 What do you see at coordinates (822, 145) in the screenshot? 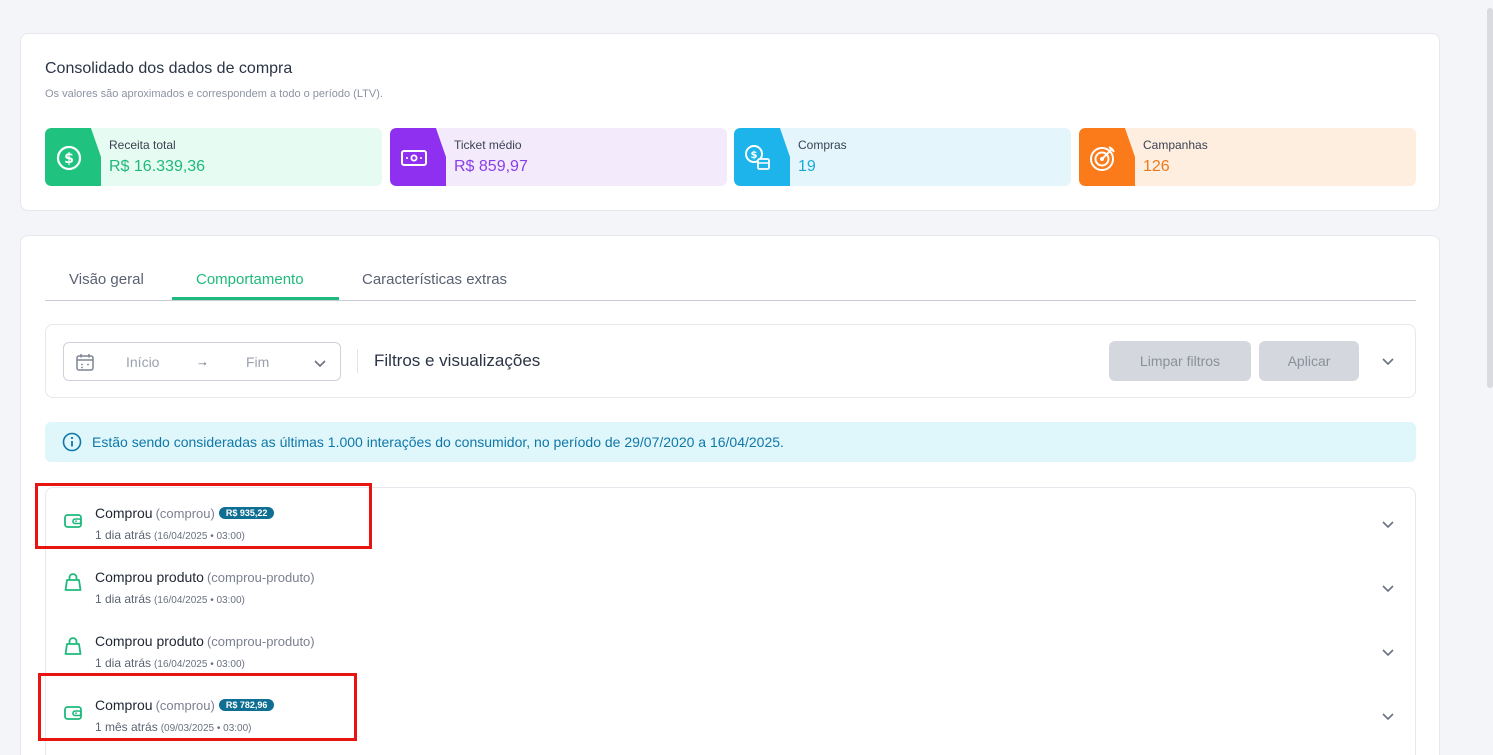
I see `stat-label: Compras` at bounding box center [822, 145].